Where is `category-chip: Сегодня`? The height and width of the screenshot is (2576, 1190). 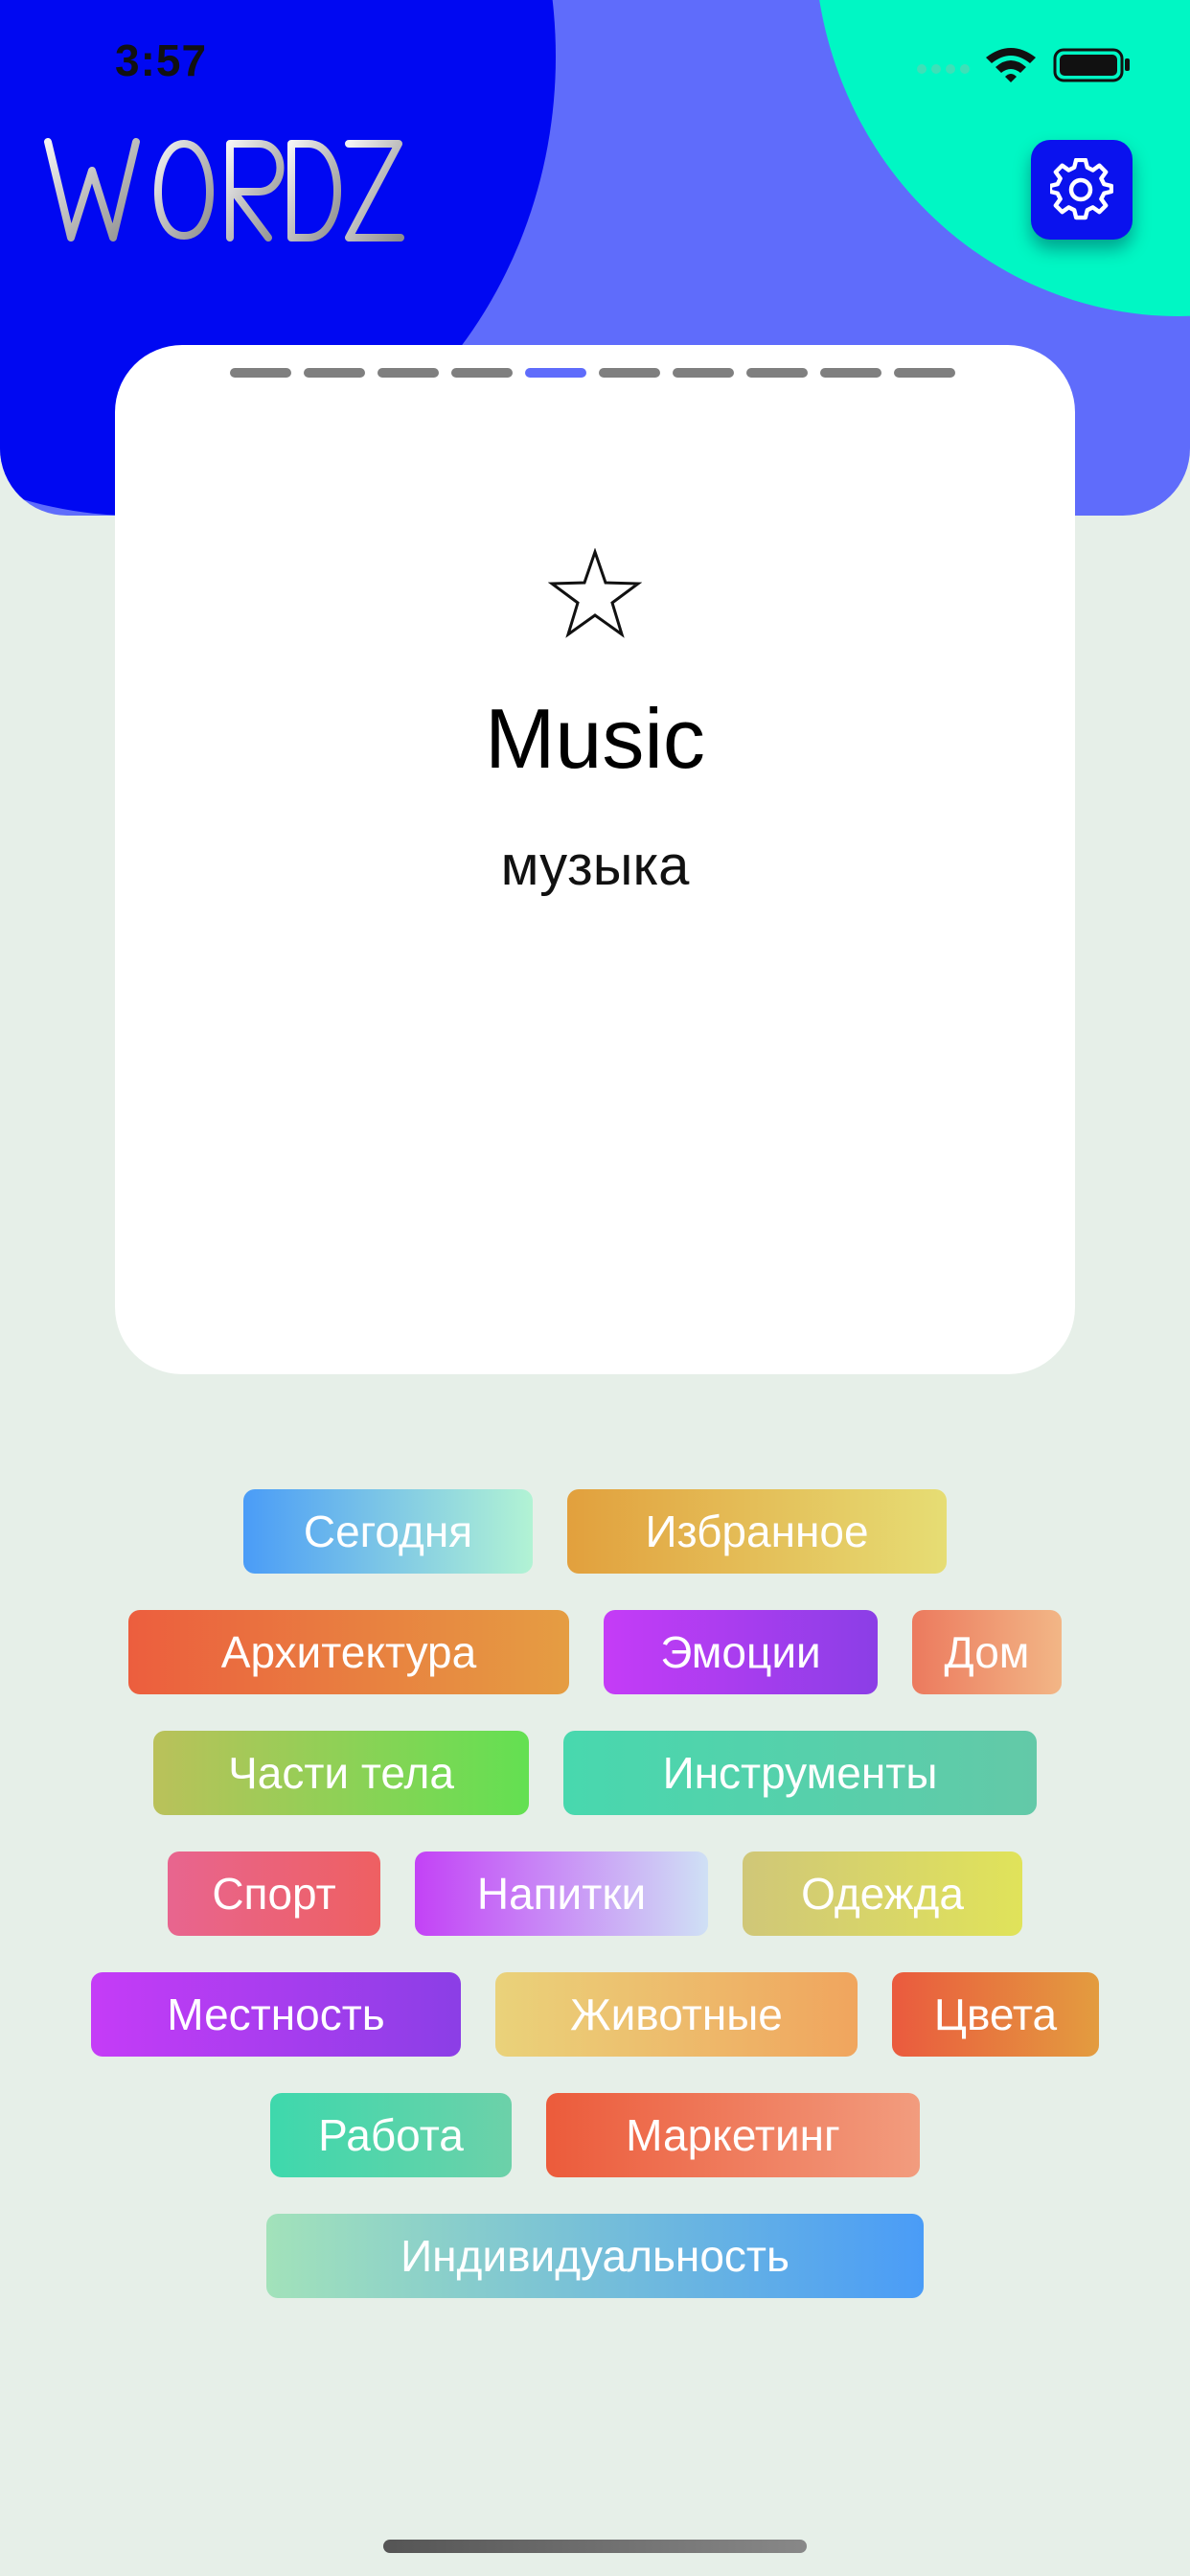
category-chip: Сегодня is located at coordinates (388, 1531).